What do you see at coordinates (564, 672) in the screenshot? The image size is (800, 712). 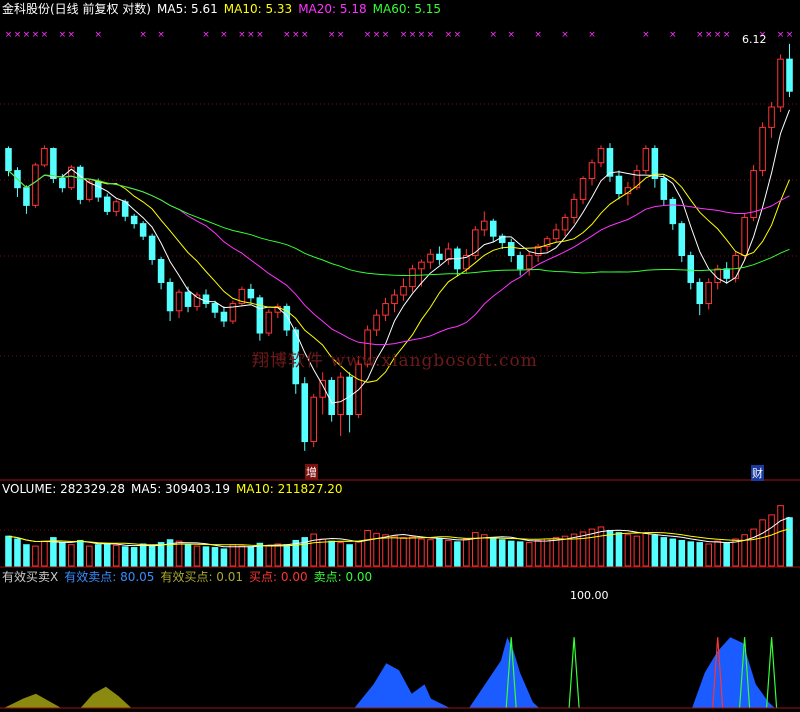 I see `indicator-area` at bounding box center [564, 672].